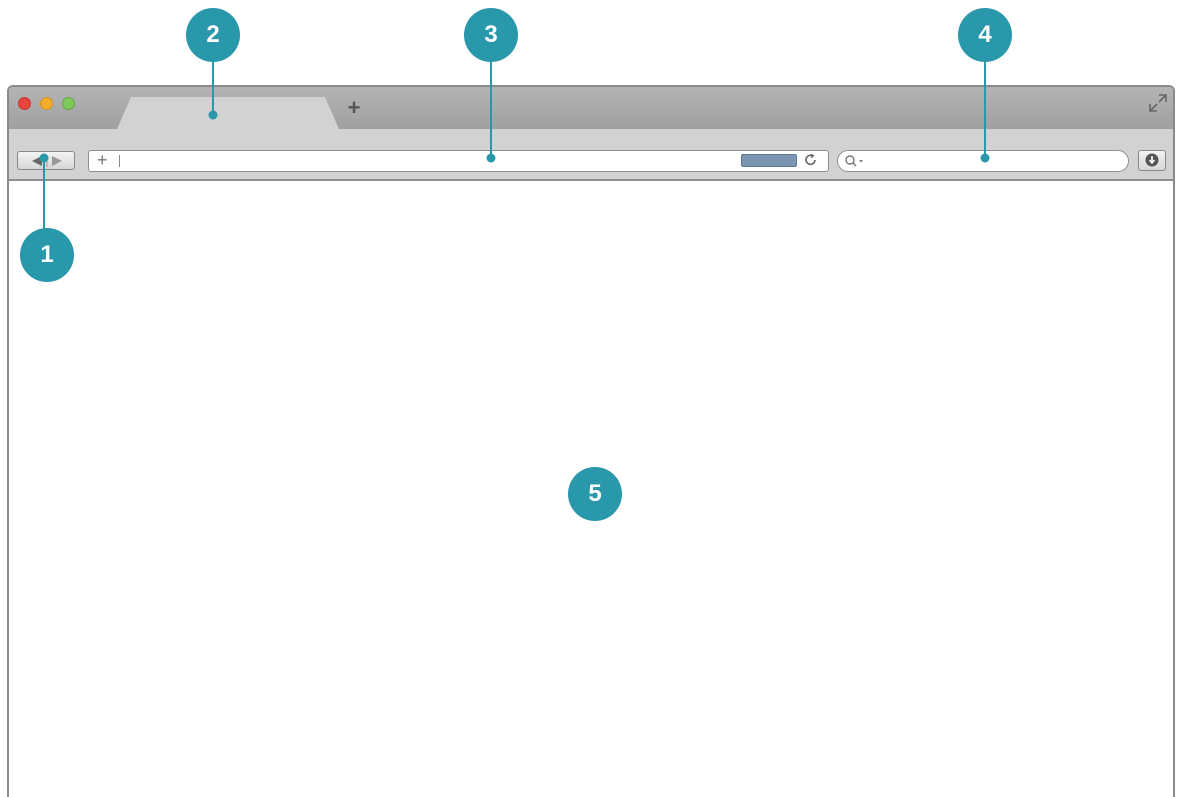 The image size is (1181, 797). Describe the element at coordinates (458, 161) in the screenshot. I see `address-bar: +` at that location.